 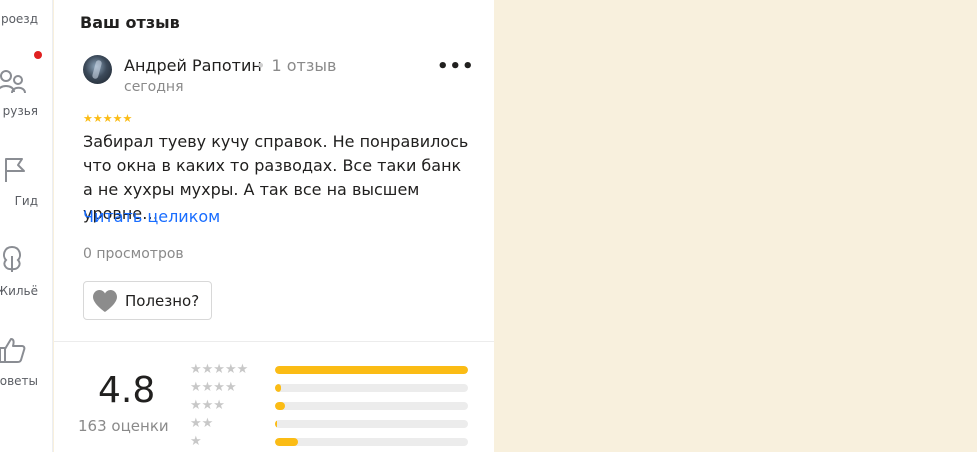 What do you see at coordinates (193, 65) in the screenshot?
I see `author-name: Андрей Рапотин` at bounding box center [193, 65].